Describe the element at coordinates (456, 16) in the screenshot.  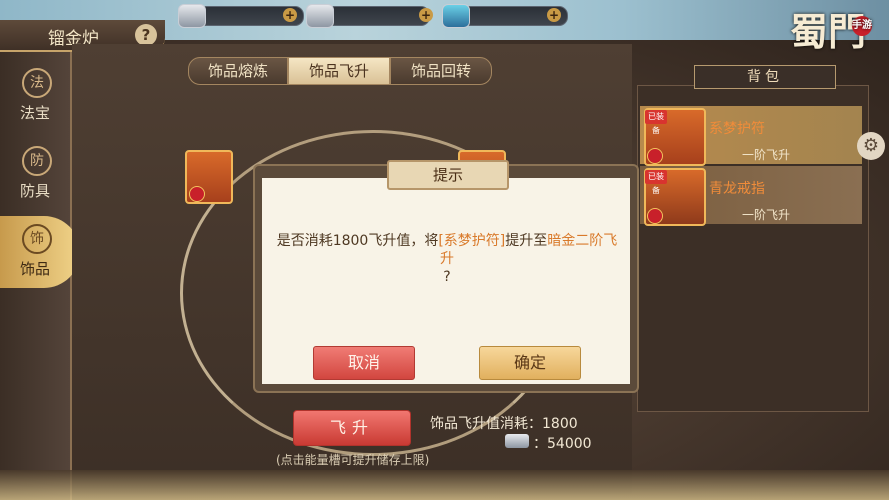
I see `crystal-icon` at that location.